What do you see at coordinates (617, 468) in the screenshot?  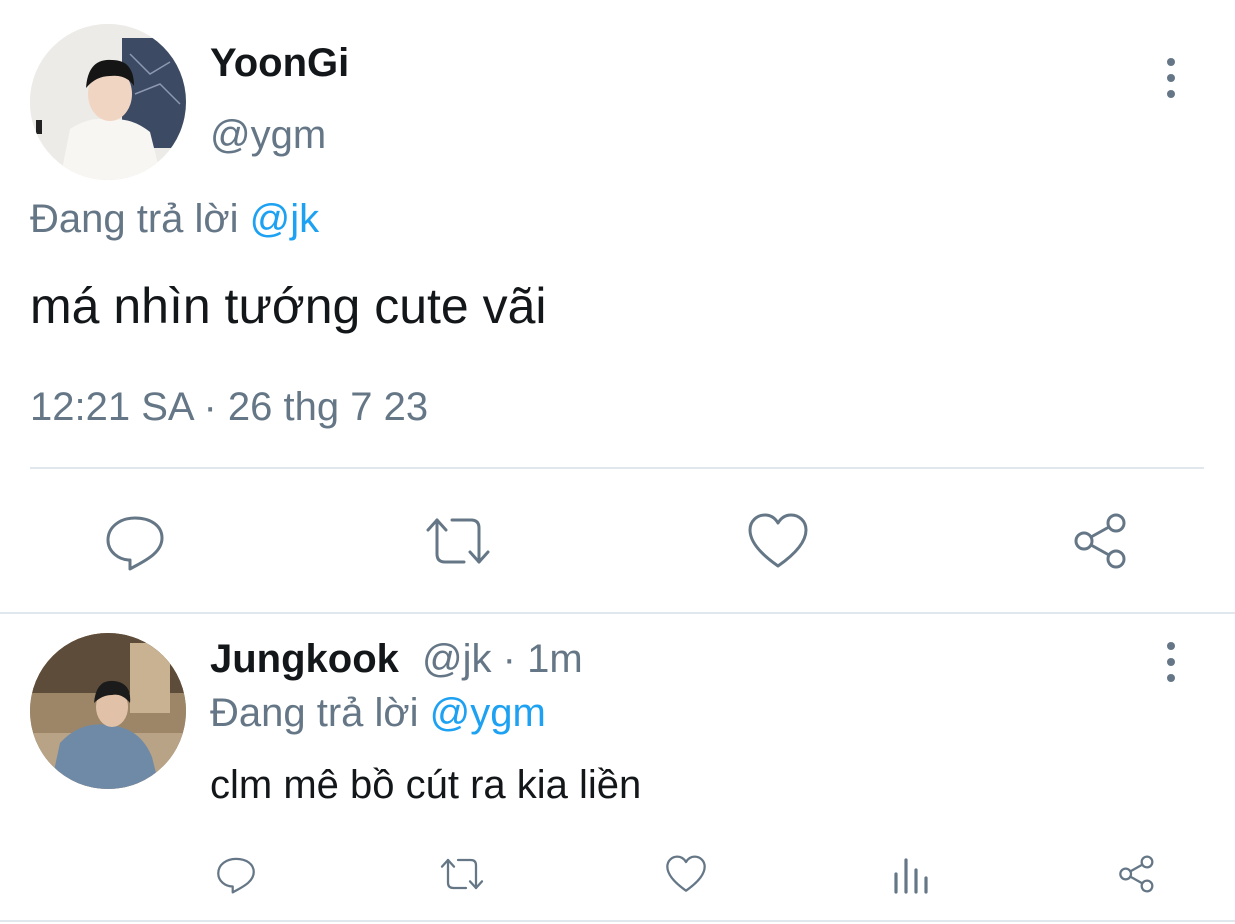 I see `divider` at bounding box center [617, 468].